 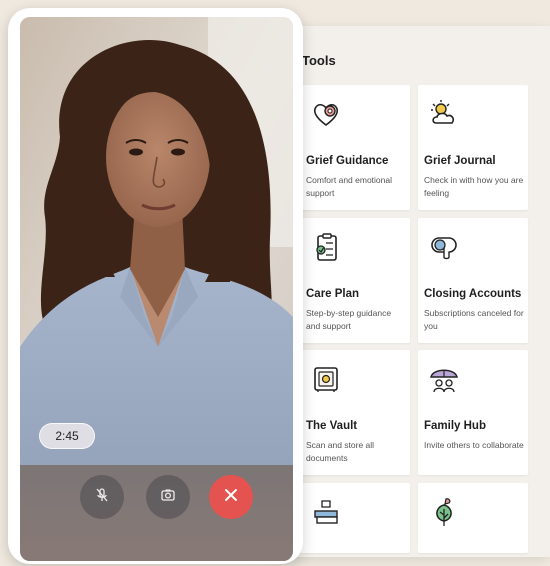 I want to click on family-umbrella-icon, so click(x=444, y=379).